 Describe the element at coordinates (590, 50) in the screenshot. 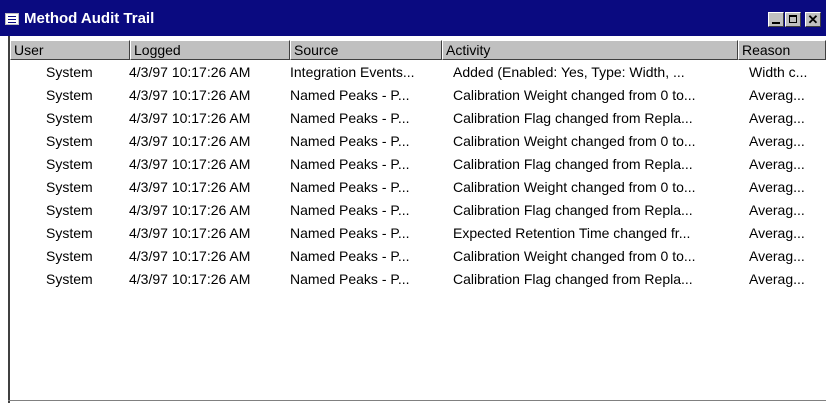

I see `column-header-activity: Activity` at that location.